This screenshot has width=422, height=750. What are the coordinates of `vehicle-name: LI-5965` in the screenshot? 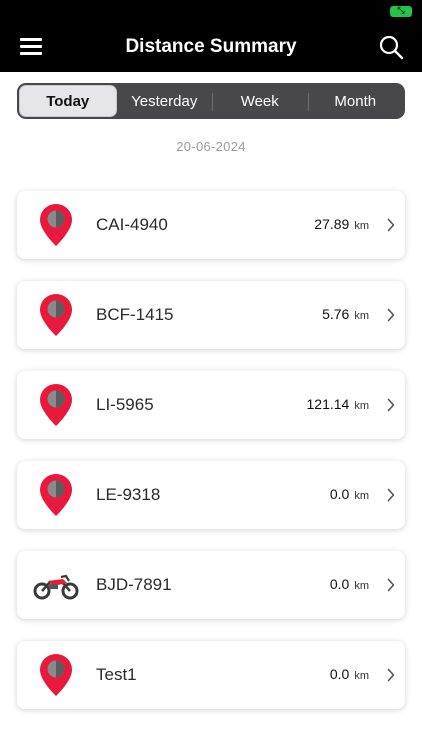 It's located at (125, 404).